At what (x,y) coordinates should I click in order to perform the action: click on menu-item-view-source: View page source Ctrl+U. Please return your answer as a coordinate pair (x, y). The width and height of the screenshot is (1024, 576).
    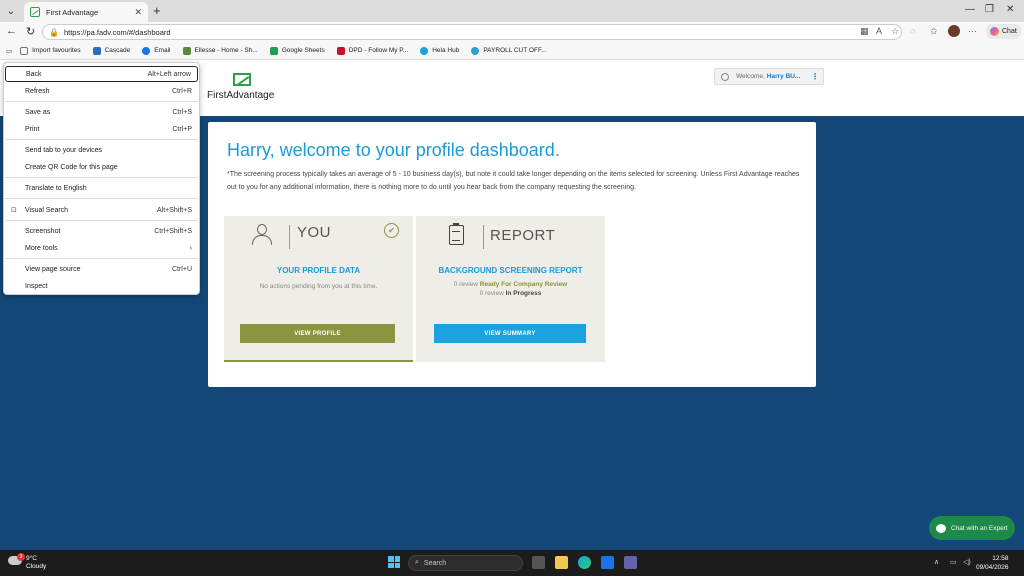
    Looking at the image, I should click on (101, 269).